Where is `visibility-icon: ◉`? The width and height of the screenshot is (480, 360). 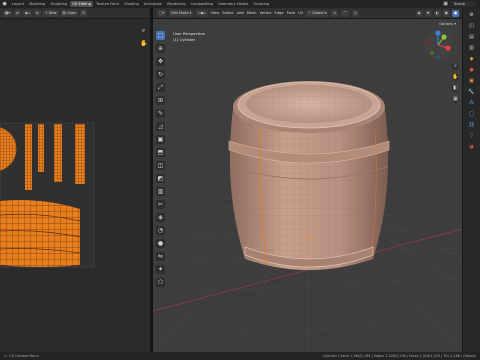 visibility-icon: ◉ is located at coordinates (419, 13).